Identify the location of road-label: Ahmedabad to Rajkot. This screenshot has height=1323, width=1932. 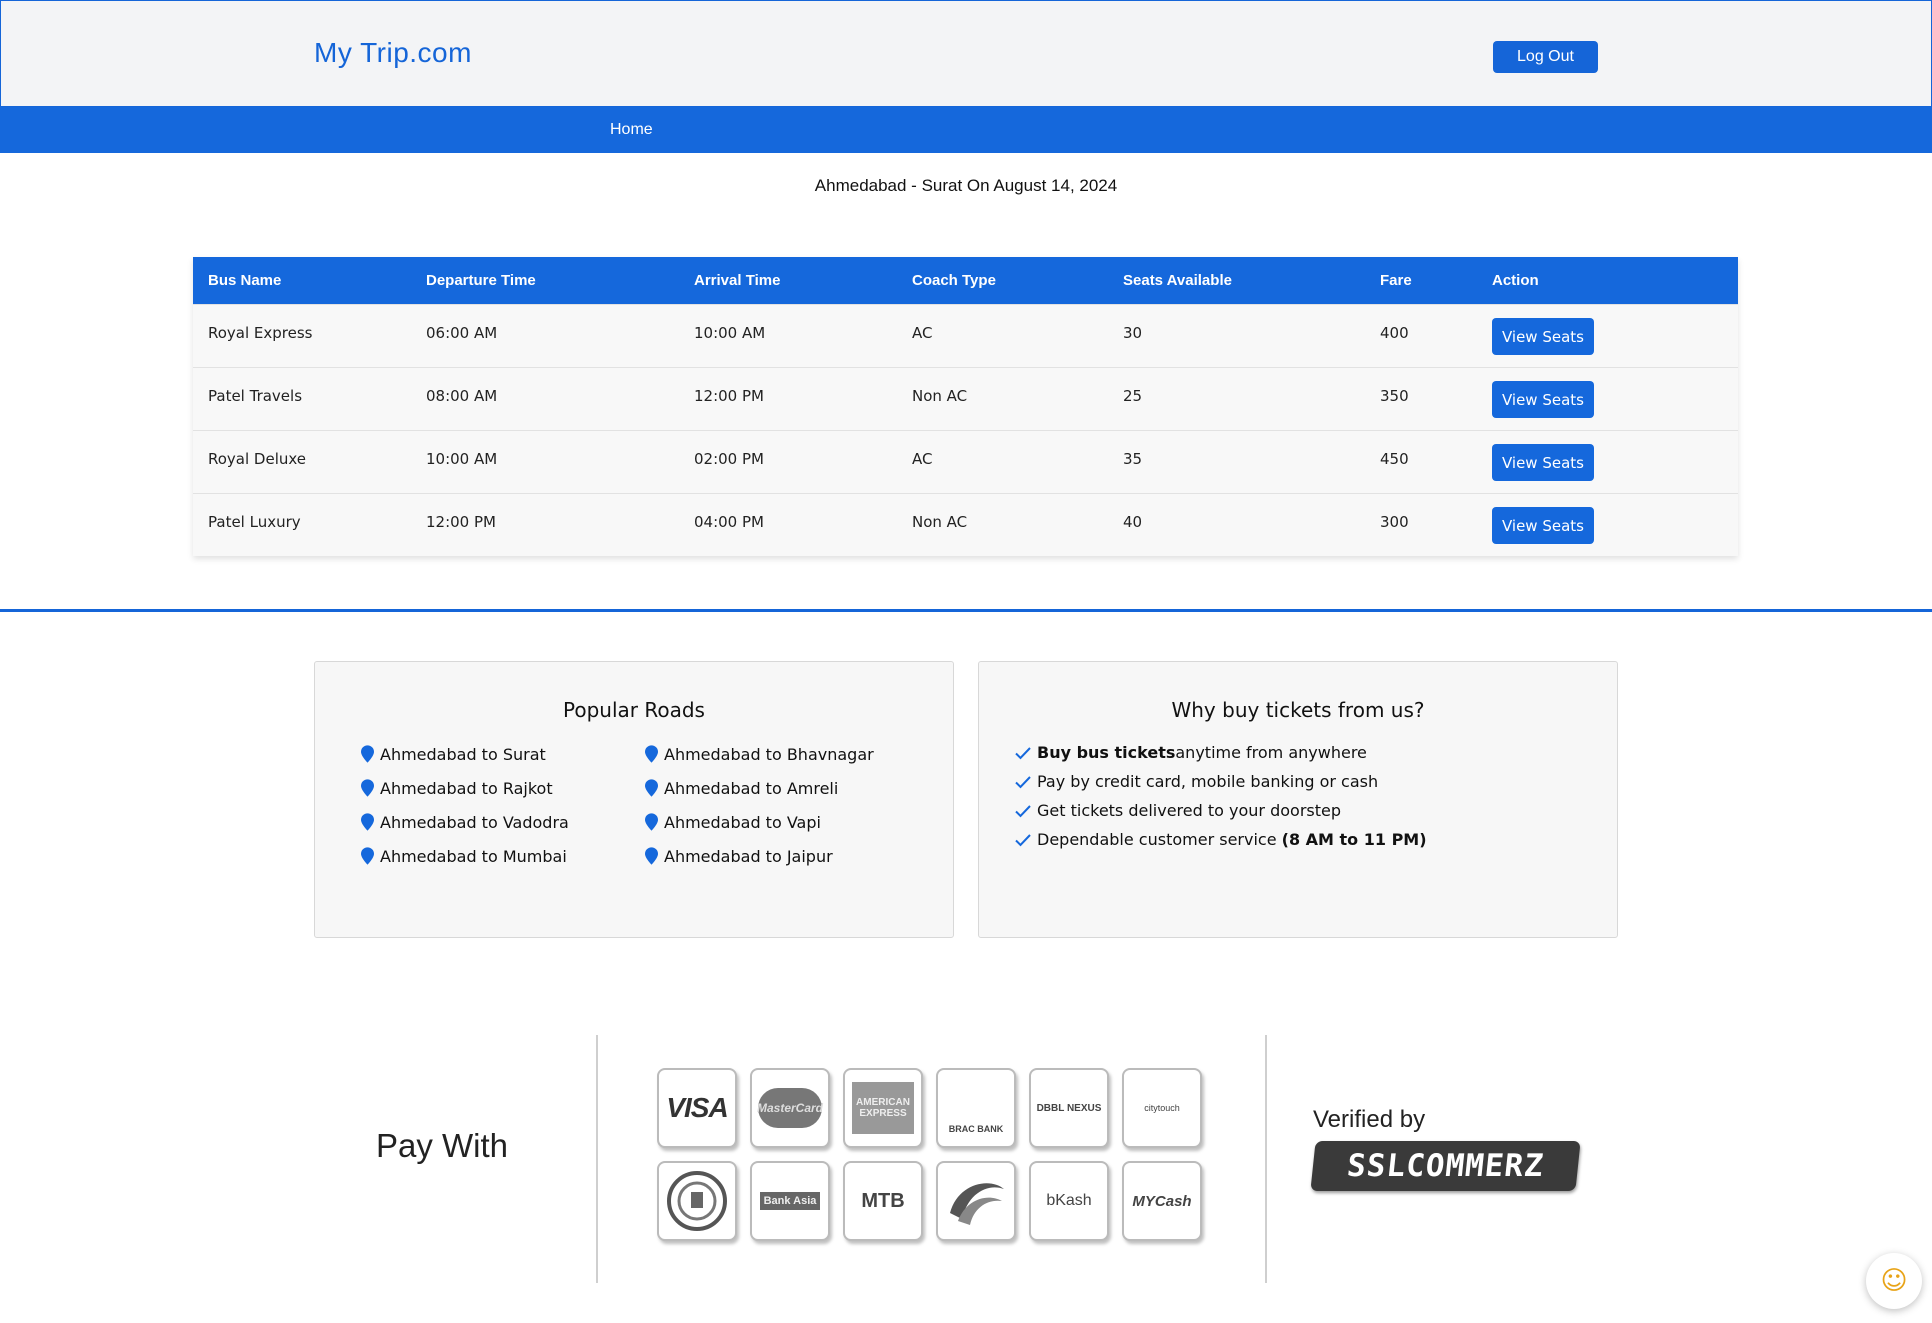
(466, 788).